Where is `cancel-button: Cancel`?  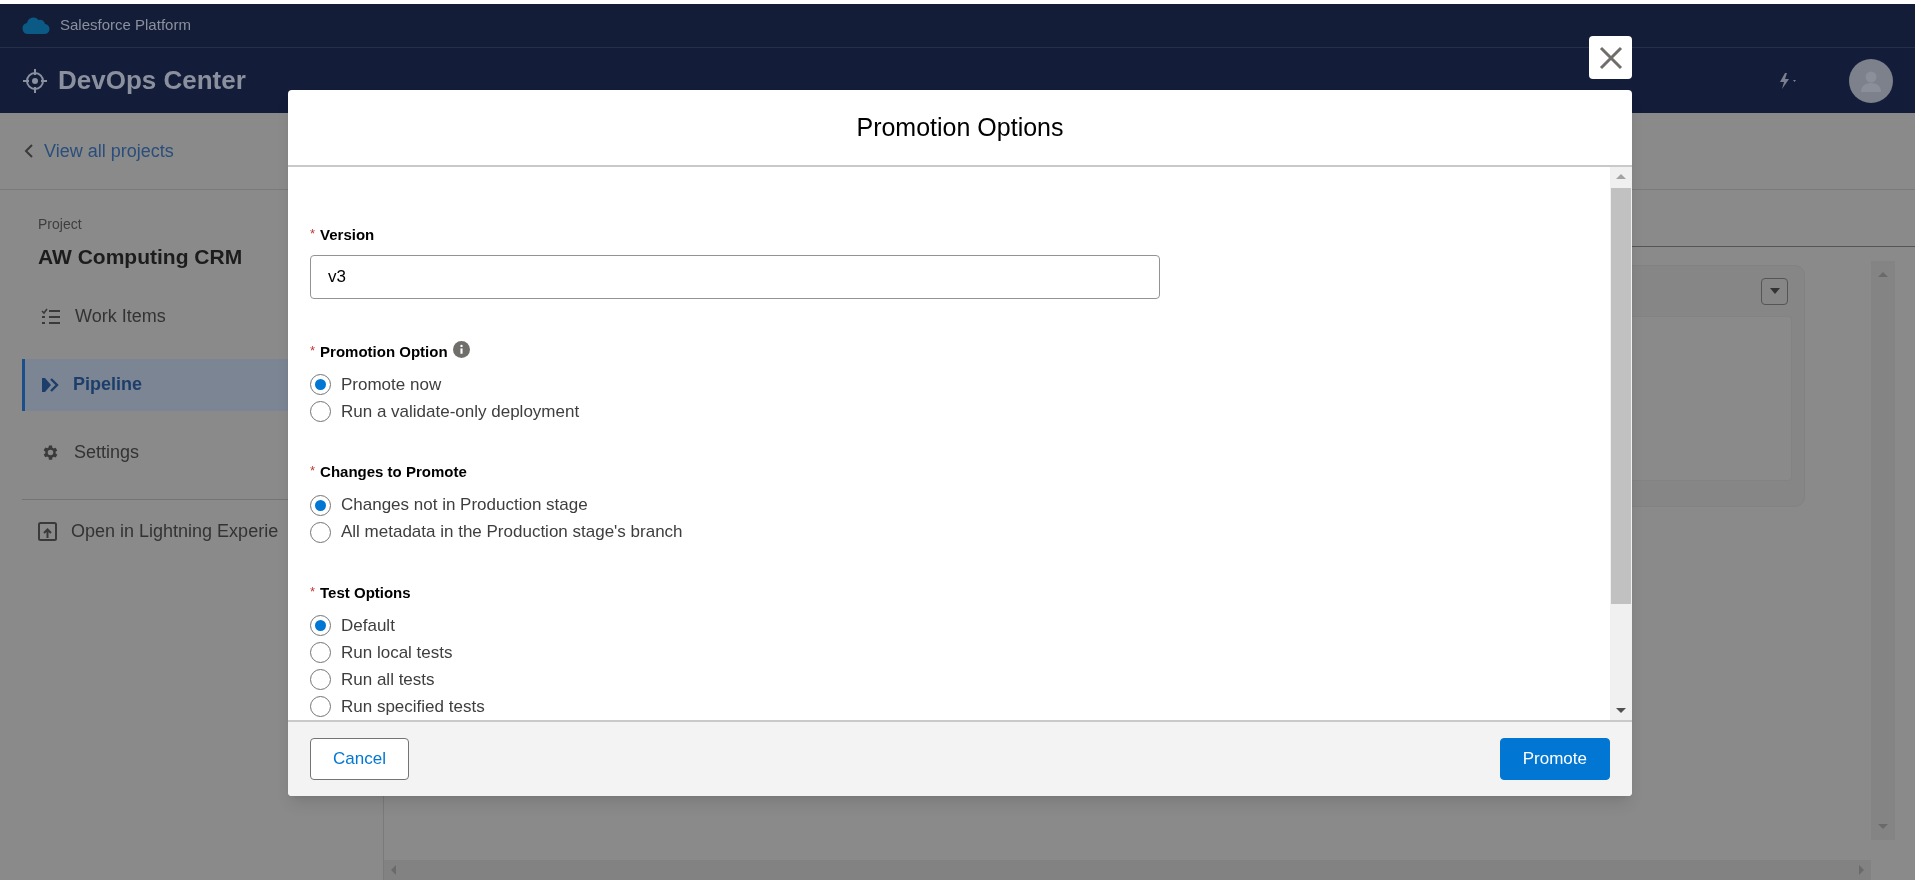 cancel-button: Cancel is located at coordinates (359, 759).